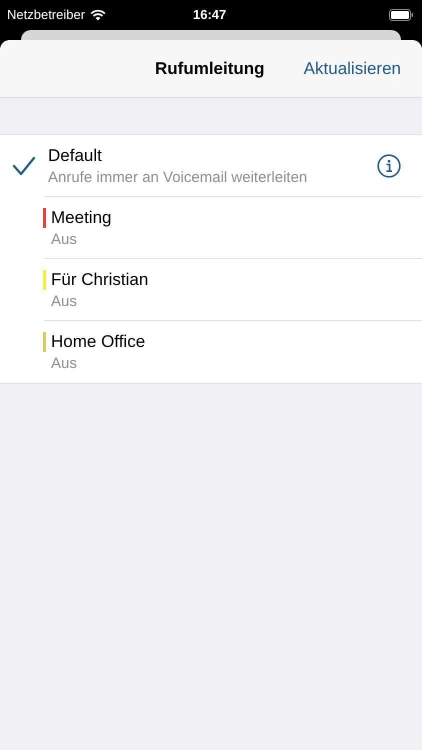  Describe the element at coordinates (401, 15) in the screenshot. I see `battery-icon` at that location.